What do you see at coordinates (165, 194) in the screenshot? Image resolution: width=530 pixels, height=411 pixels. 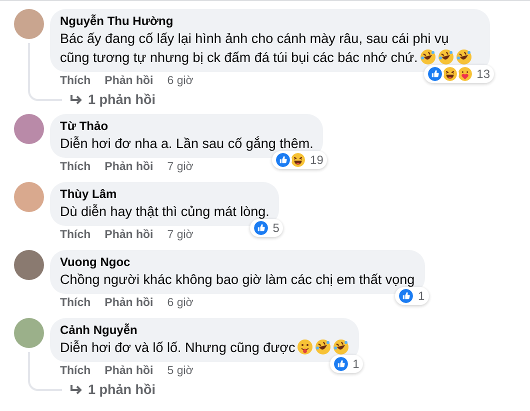 I see `author-name: Thùy Lâm` at bounding box center [165, 194].